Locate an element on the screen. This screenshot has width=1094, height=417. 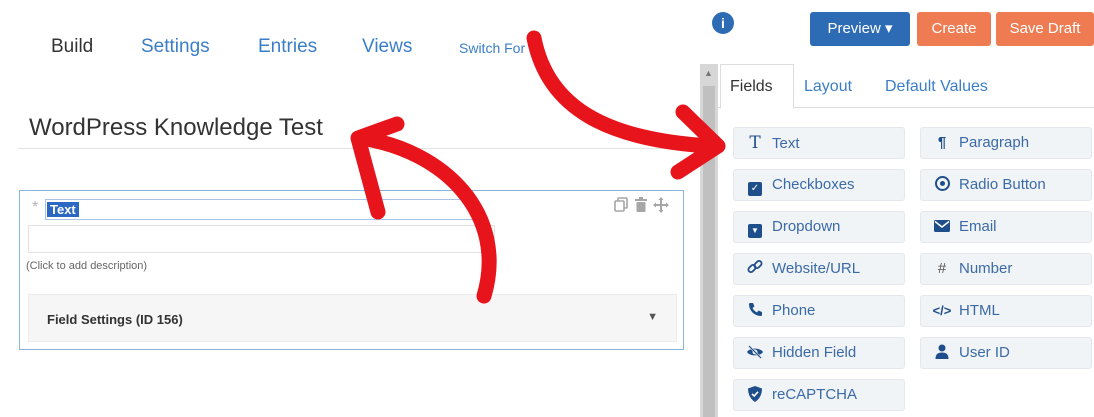
save-draft-button: Save Draft is located at coordinates (1045, 29).